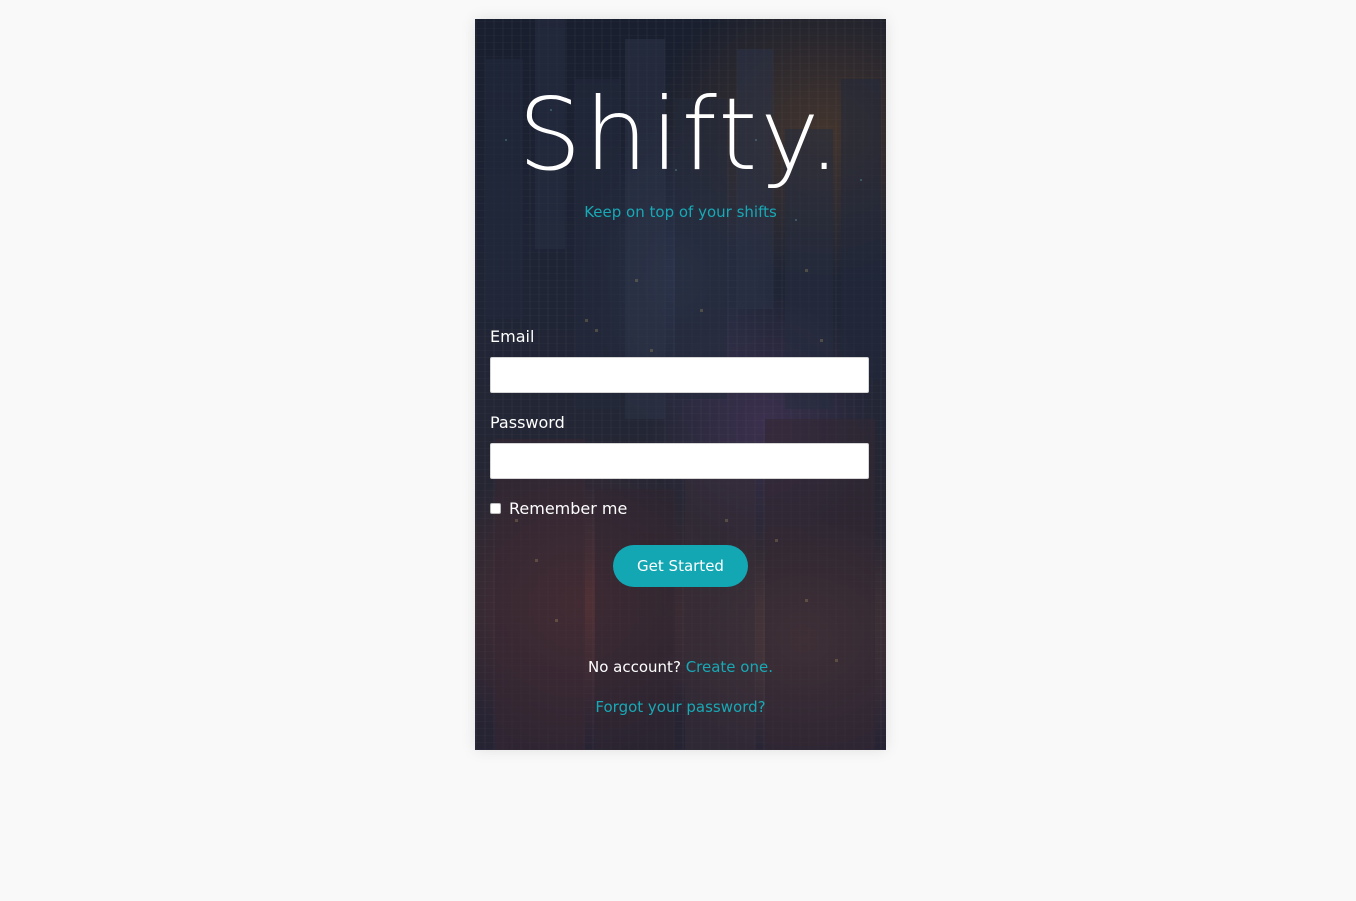  Describe the element at coordinates (680, 566) in the screenshot. I see `get-started-button: Get Started` at that location.